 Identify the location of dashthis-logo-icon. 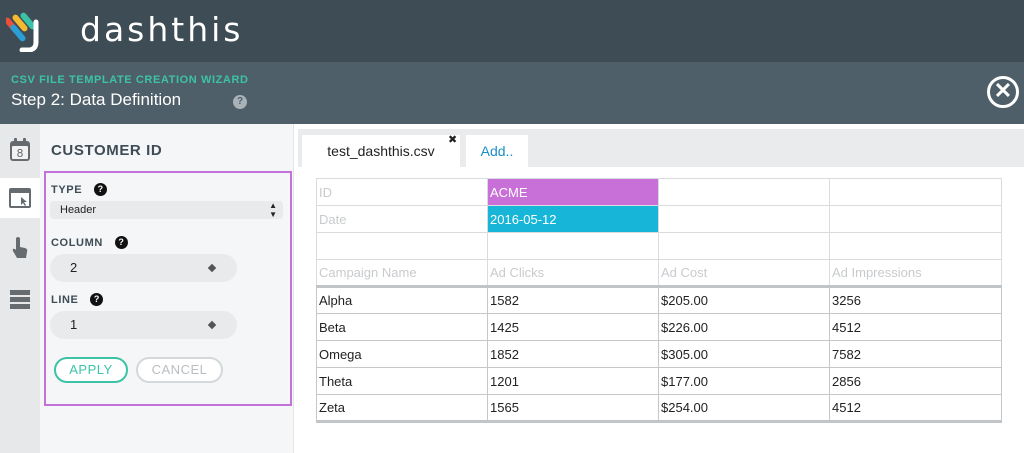
(27, 31).